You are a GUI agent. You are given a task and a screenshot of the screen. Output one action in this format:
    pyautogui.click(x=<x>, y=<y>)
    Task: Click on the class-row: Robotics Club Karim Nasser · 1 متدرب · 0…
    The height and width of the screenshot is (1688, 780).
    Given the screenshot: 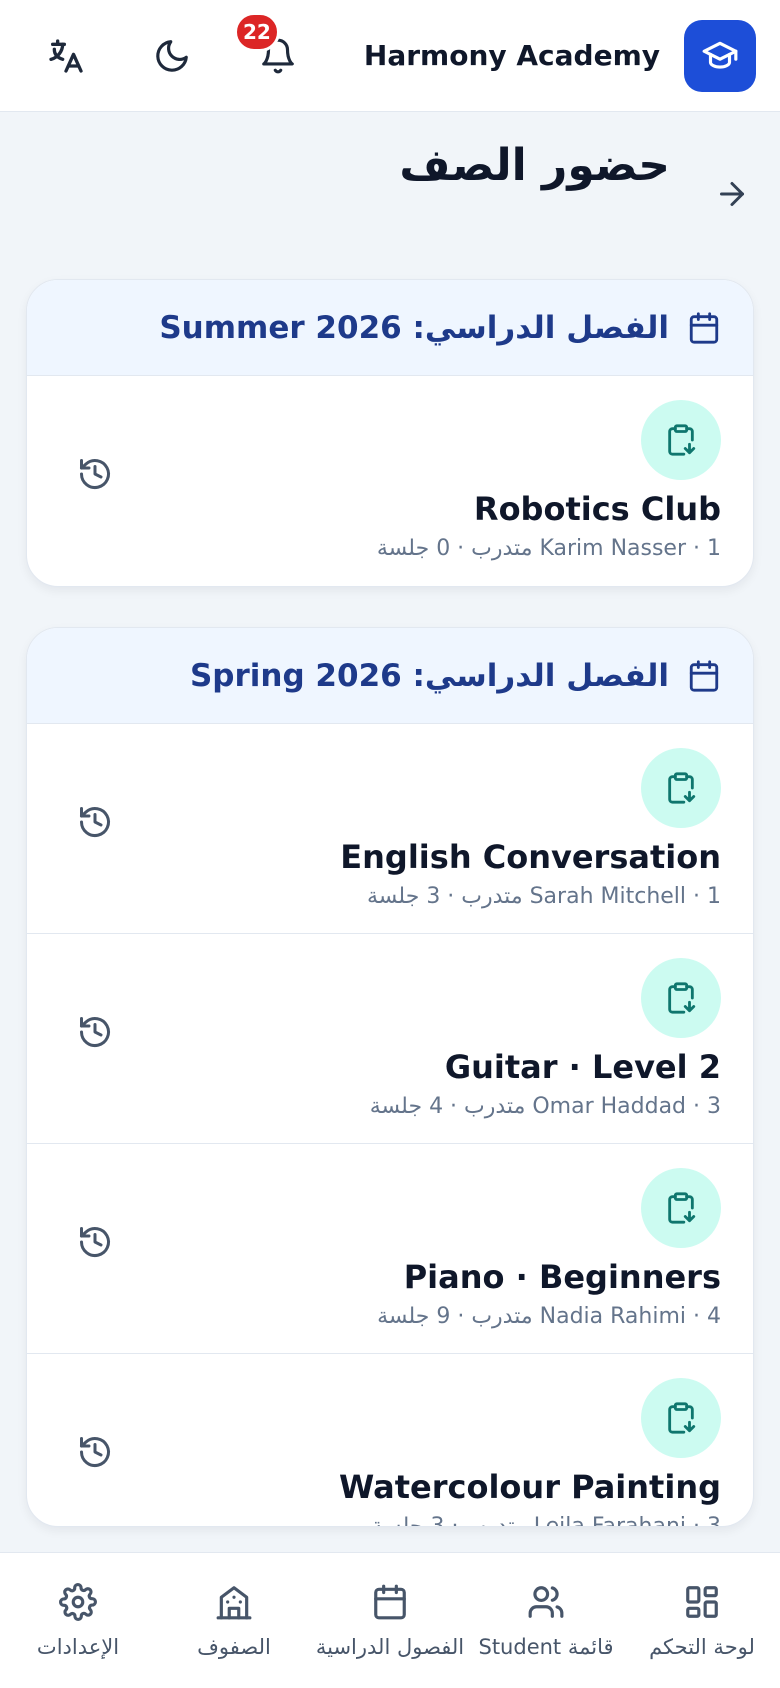 What is the action you would take?
    pyautogui.click(x=390, y=481)
    